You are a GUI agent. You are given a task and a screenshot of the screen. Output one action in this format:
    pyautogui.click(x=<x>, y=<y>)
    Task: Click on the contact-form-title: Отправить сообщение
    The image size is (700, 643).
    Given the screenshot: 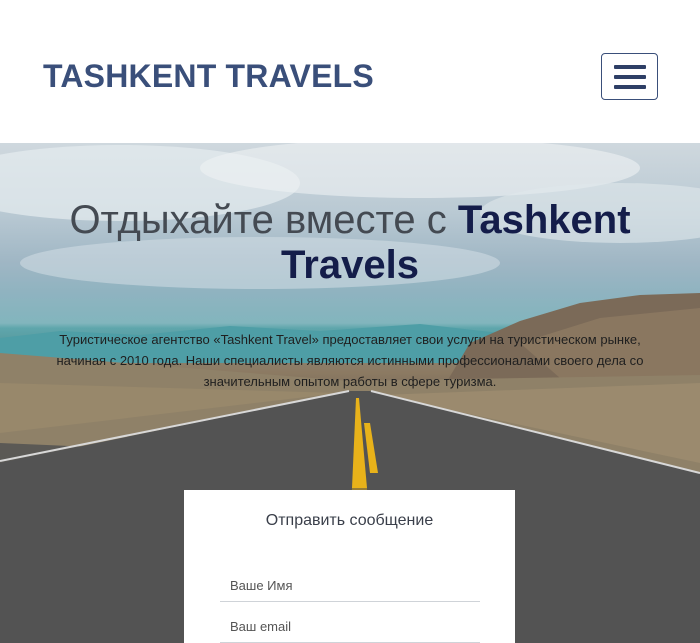 What is the action you would take?
    pyautogui.click(x=349, y=520)
    